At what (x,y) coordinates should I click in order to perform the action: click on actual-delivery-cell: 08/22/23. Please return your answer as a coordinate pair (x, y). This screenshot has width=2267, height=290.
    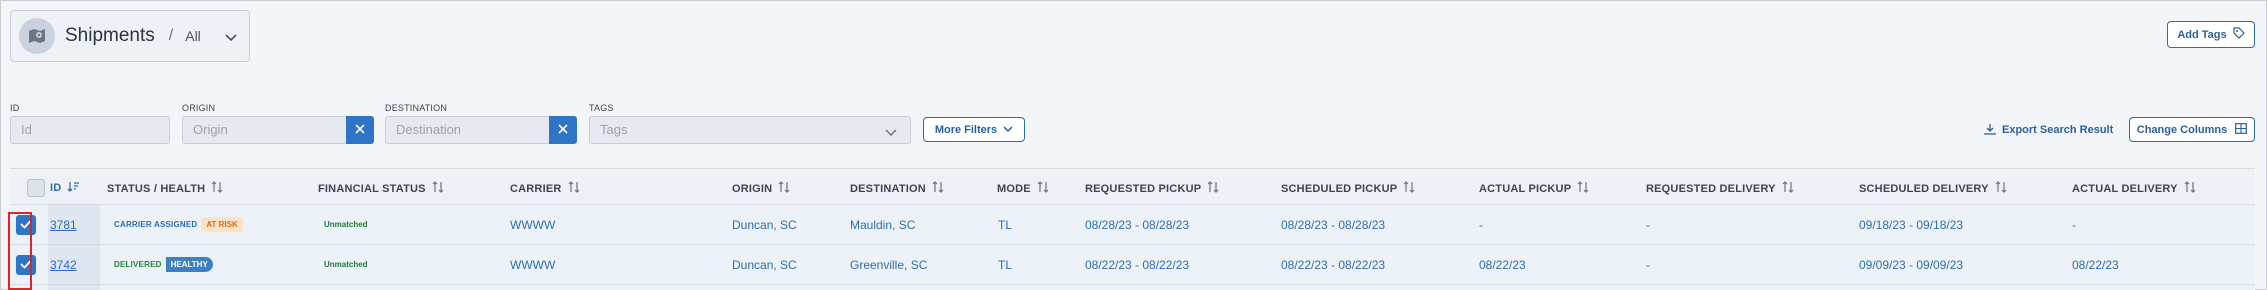
    Looking at the image, I should click on (2095, 265).